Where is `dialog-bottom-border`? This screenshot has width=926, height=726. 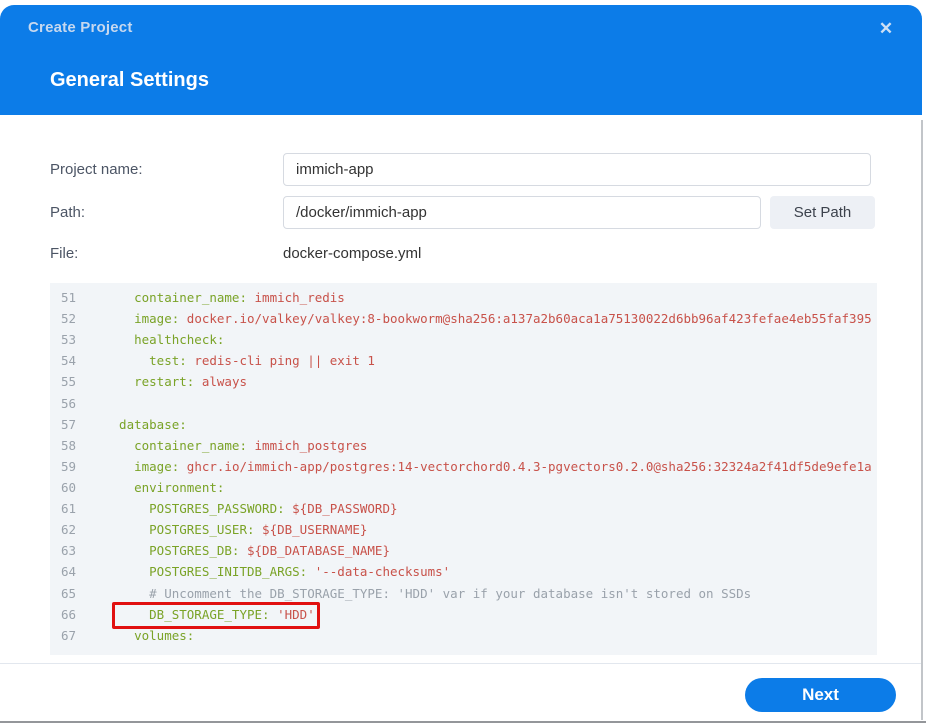
dialog-bottom-border is located at coordinates (463, 722).